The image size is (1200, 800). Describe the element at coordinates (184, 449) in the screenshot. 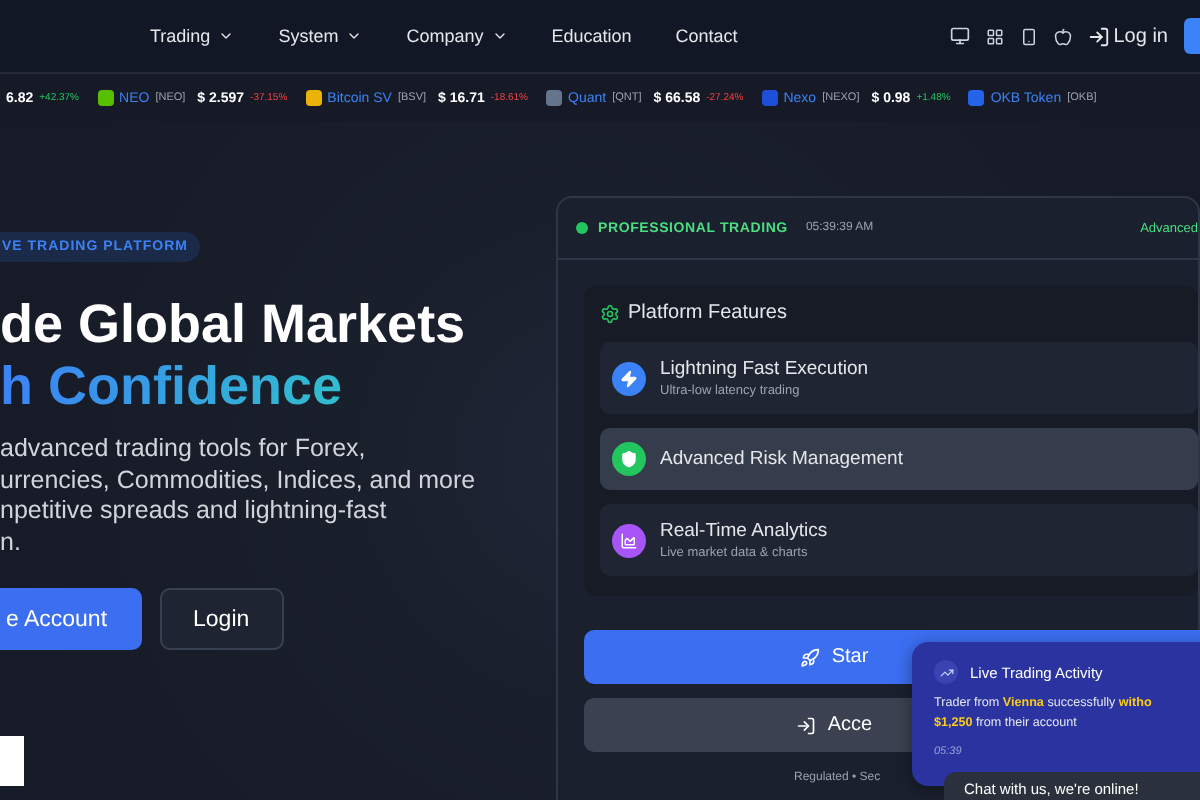

I see `hero-description: advanced trading tools for Forex,` at that location.